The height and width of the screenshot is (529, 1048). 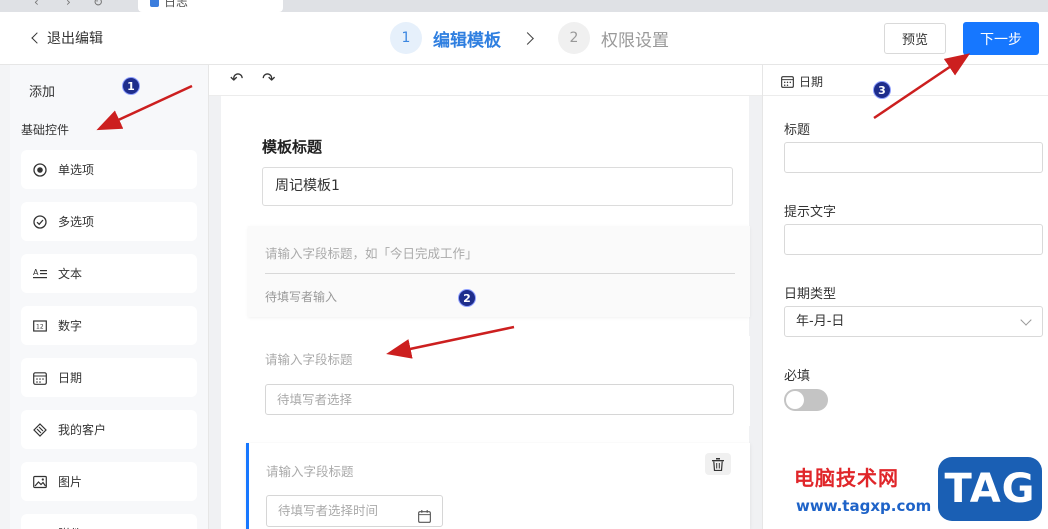 I want to click on chevron-left-icon, so click(x=37, y=38).